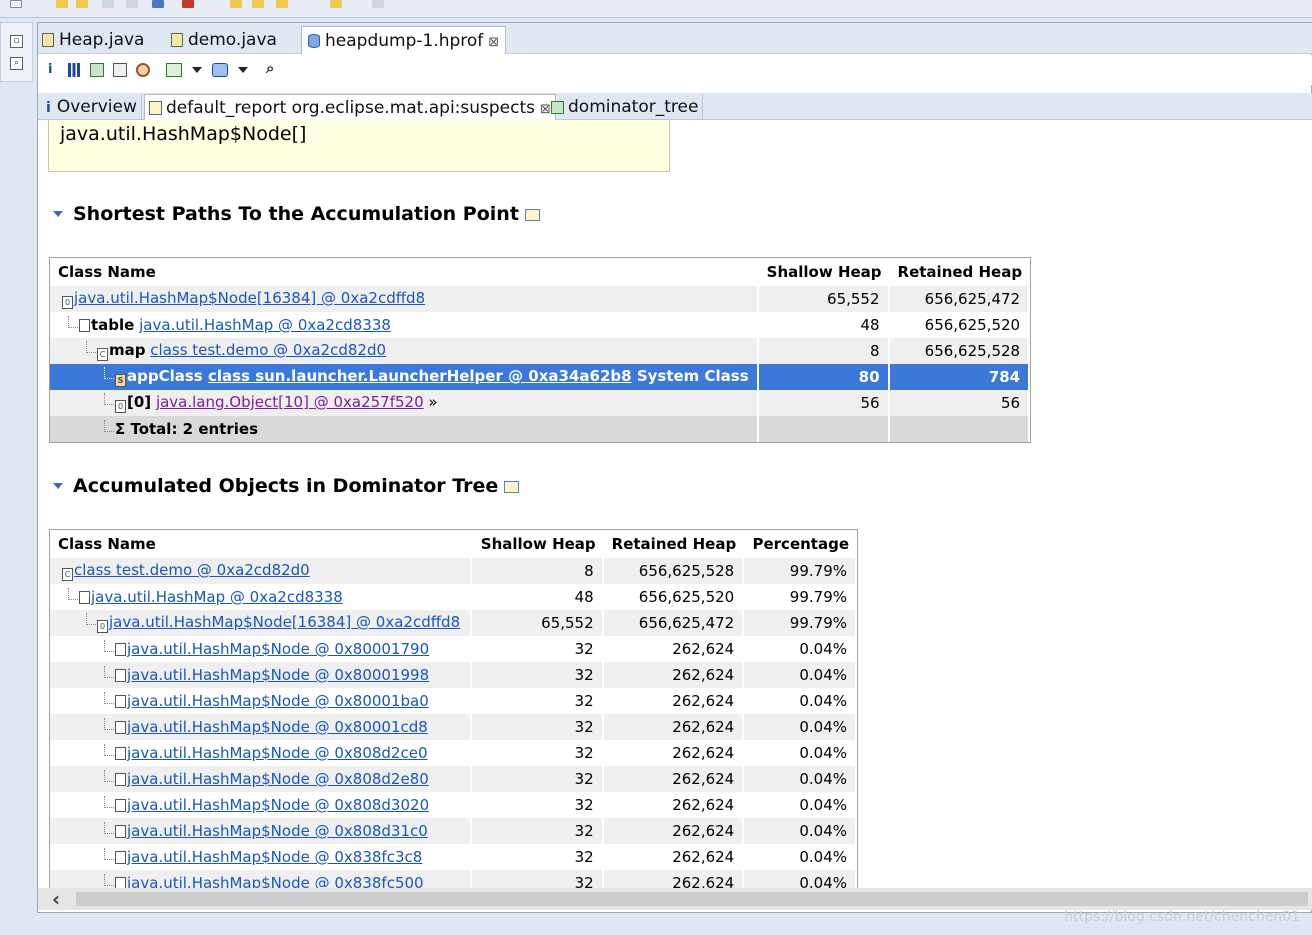 The width and height of the screenshot is (1312, 935). Describe the element at coordinates (800, 544) in the screenshot. I see `column-header-percentage: Percentage` at that location.